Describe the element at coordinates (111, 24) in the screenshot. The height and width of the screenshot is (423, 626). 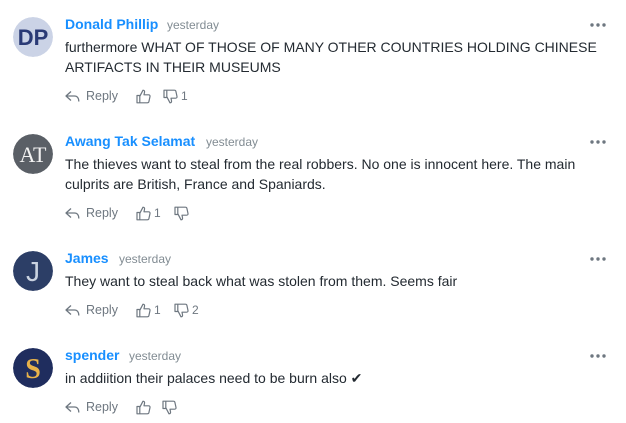
I see `author-name: Donald Phillip` at that location.